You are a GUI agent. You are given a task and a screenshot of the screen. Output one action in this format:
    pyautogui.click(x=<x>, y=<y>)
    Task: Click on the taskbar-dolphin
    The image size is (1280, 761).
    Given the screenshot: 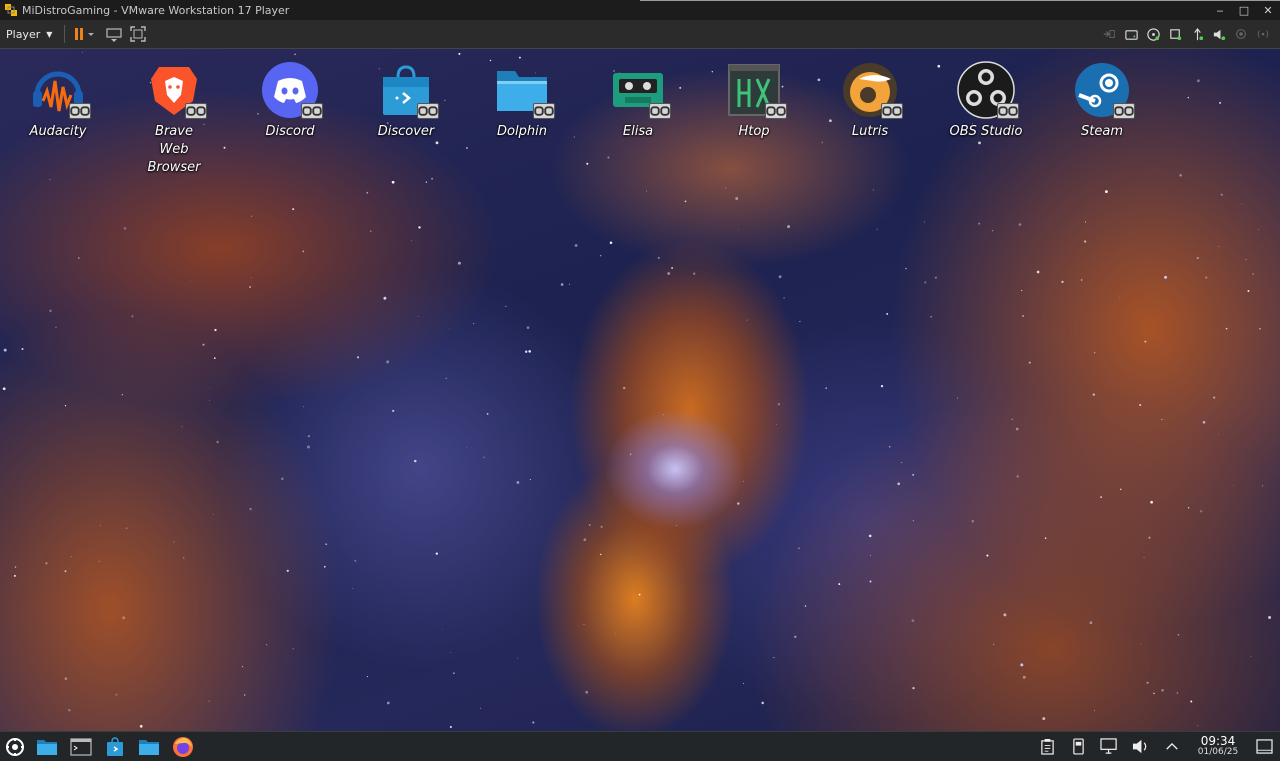 What is the action you would take?
    pyautogui.click(x=149, y=746)
    